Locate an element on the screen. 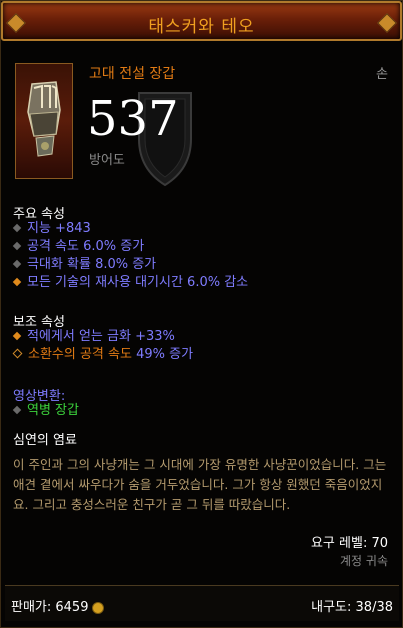 Image resolution: width=403 pixels, height=628 pixels. durability: 내구도: 38/38 is located at coordinates (352, 607).